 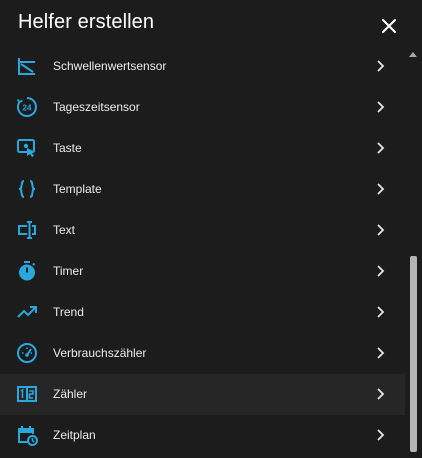 I want to click on list-item-text: Text, so click(x=202, y=230).